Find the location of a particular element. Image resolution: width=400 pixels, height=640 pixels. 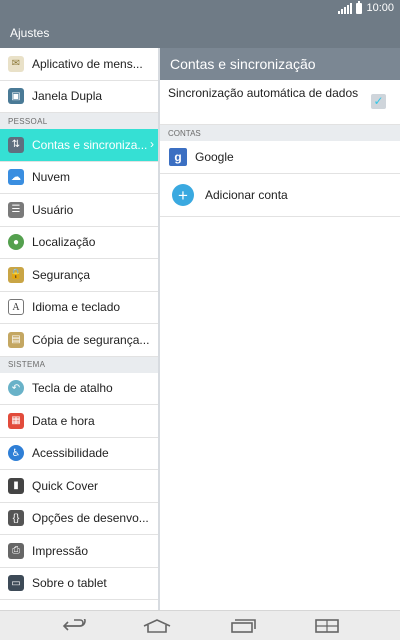

tablet-icon: ▭ is located at coordinates (16, 583).